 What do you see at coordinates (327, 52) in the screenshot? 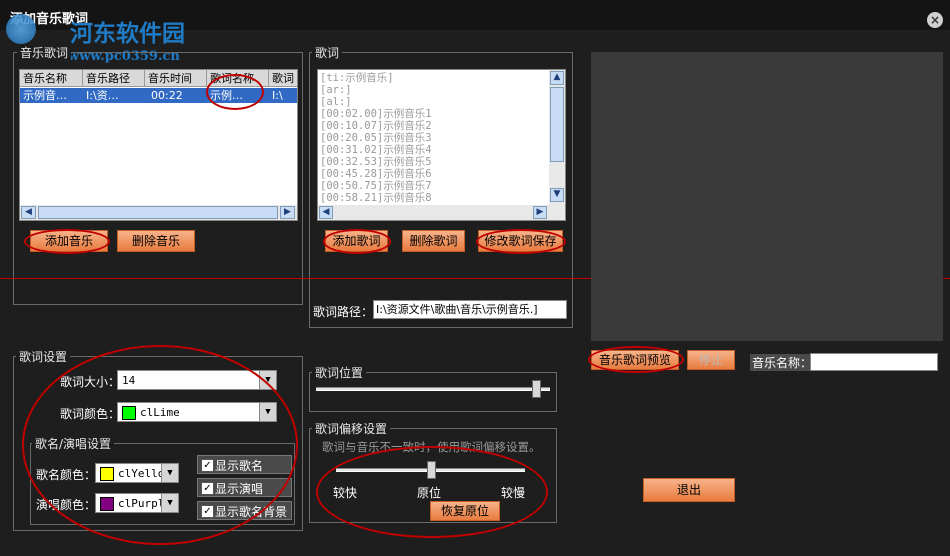
I see `lyrics-label: 歌词` at bounding box center [327, 52].